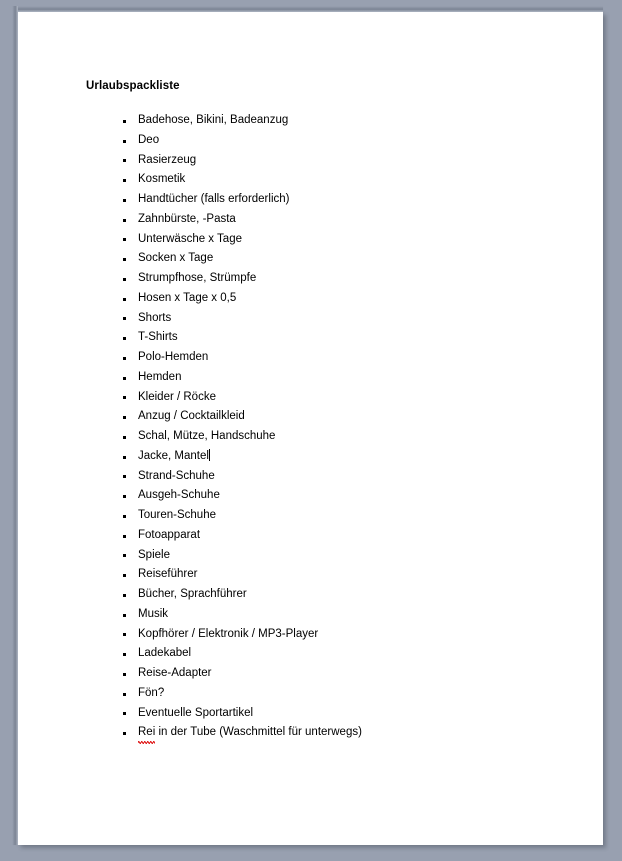 The height and width of the screenshot is (861, 622). What do you see at coordinates (310, 714) in the screenshot?
I see `list-item: Eventuelle Sportartikel` at bounding box center [310, 714].